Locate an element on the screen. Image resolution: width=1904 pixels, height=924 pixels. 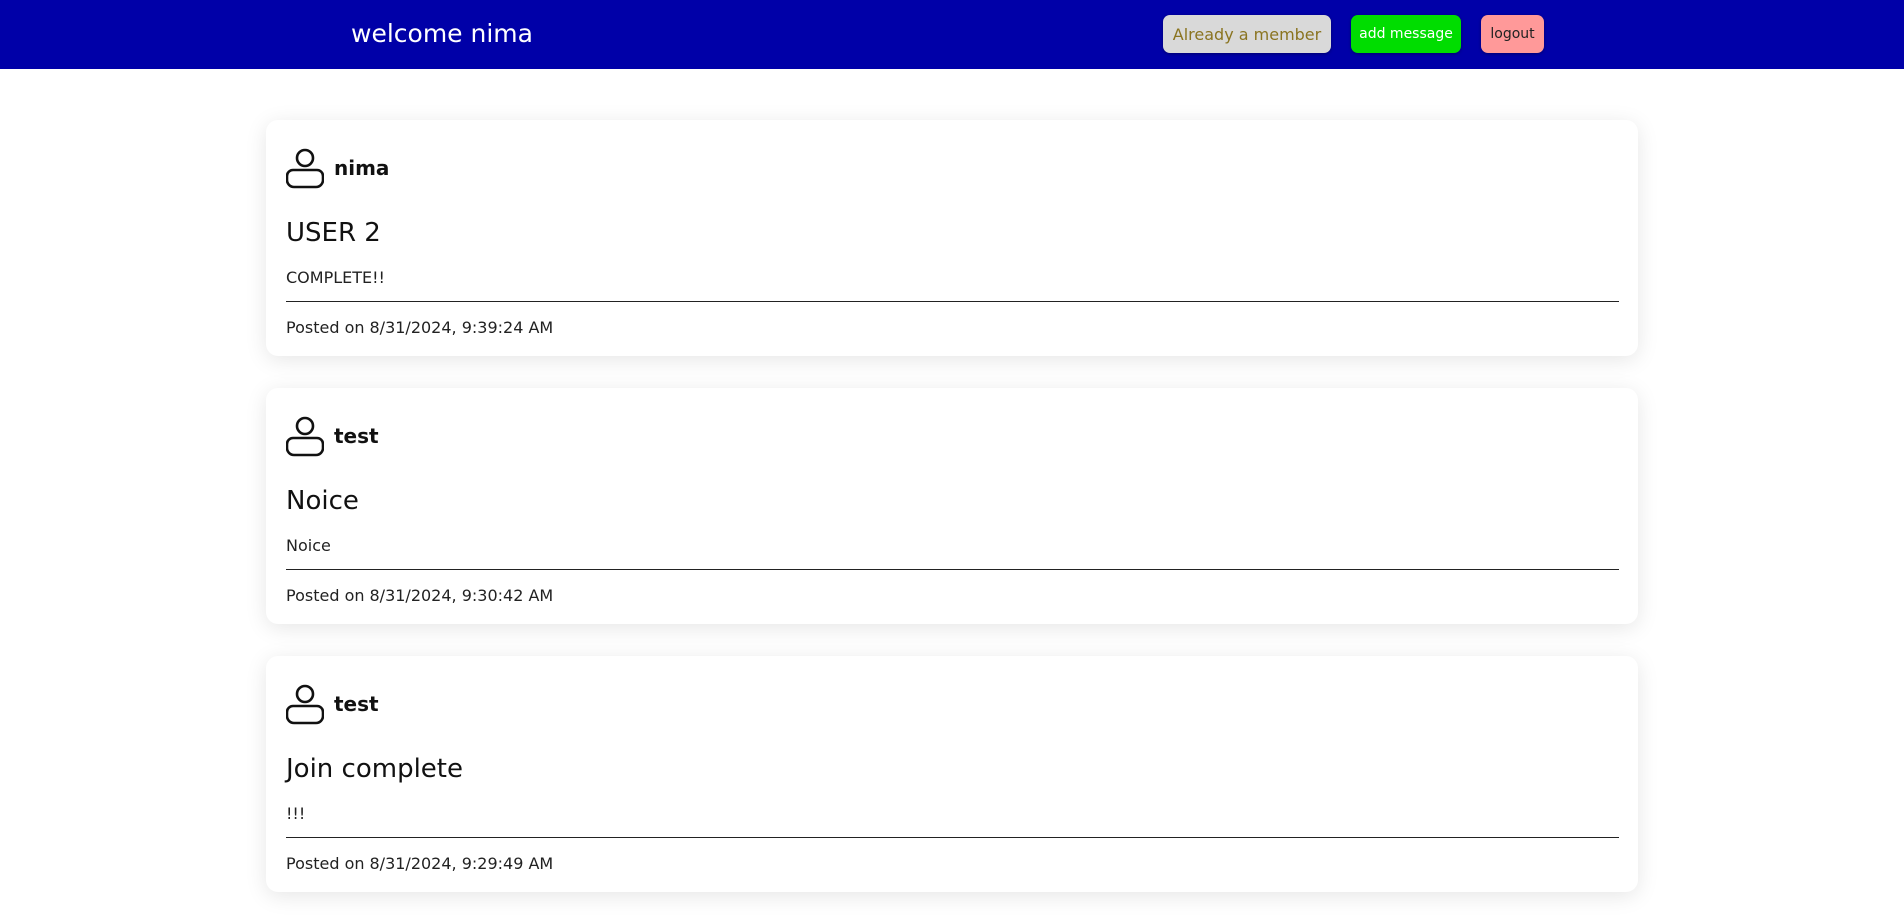
message-title: Noice is located at coordinates (322, 501).